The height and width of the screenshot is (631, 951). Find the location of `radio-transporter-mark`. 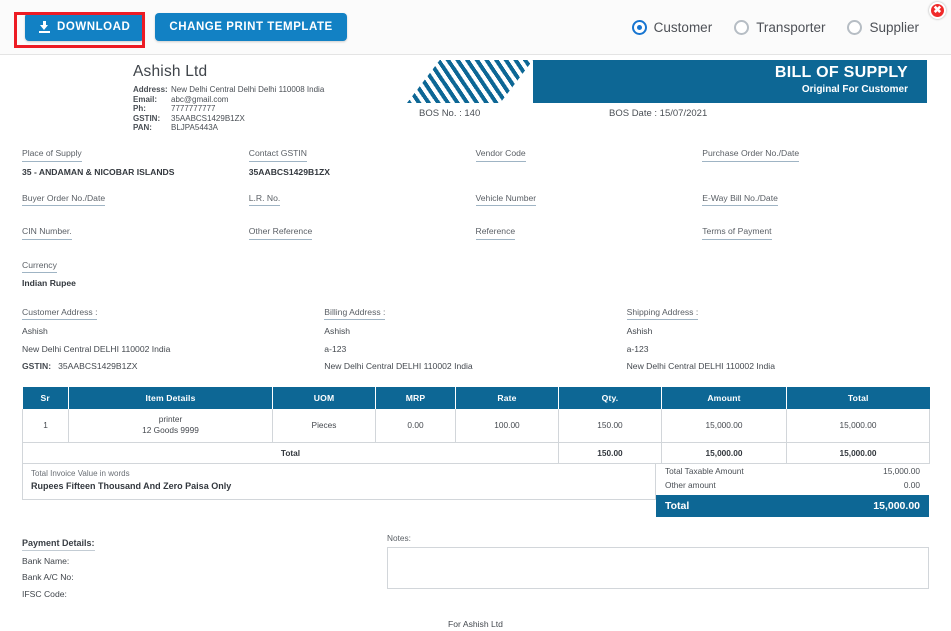

radio-transporter-mark is located at coordinates (742, 27).